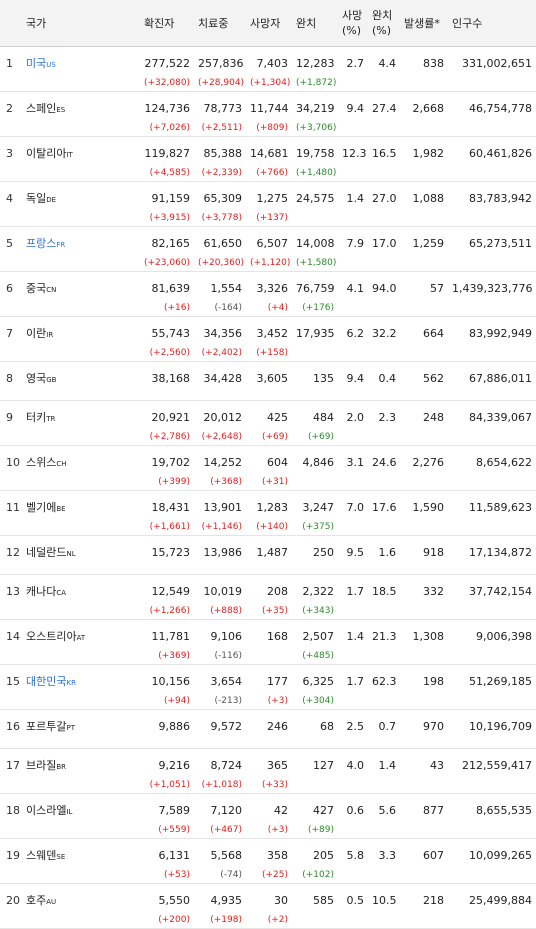 This screenshot has height=929, width=536. Describe the element at coordinates (274, 611) in the screenshot. I see `deaths-delta: (+35)` at that location.